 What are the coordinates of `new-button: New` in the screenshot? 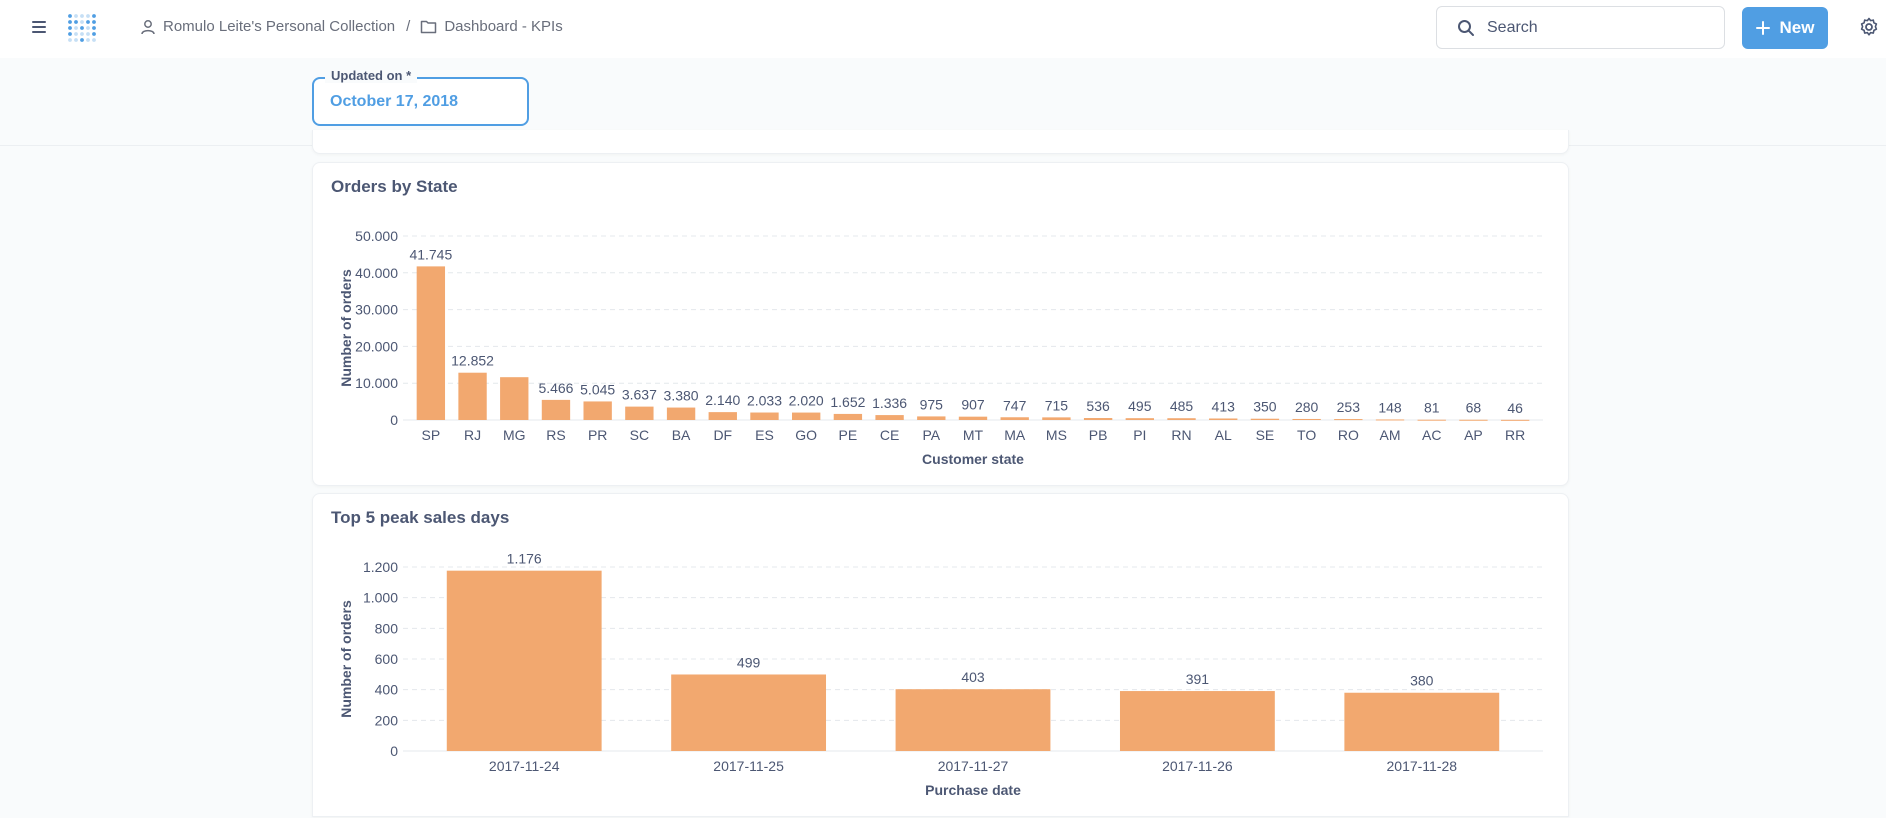 It's located at (1785, 28).